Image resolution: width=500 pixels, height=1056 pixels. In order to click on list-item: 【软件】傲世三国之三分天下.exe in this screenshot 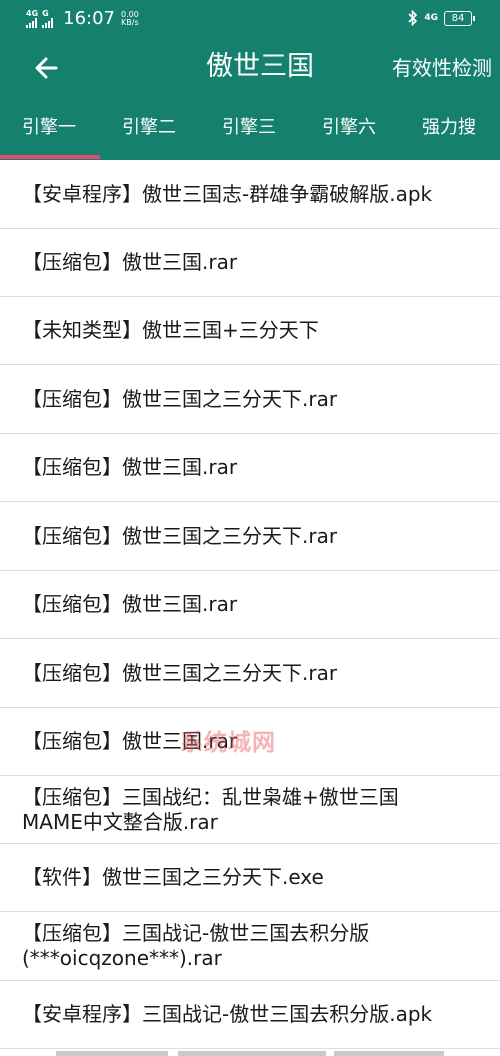, I will do `click(250, 878)`.